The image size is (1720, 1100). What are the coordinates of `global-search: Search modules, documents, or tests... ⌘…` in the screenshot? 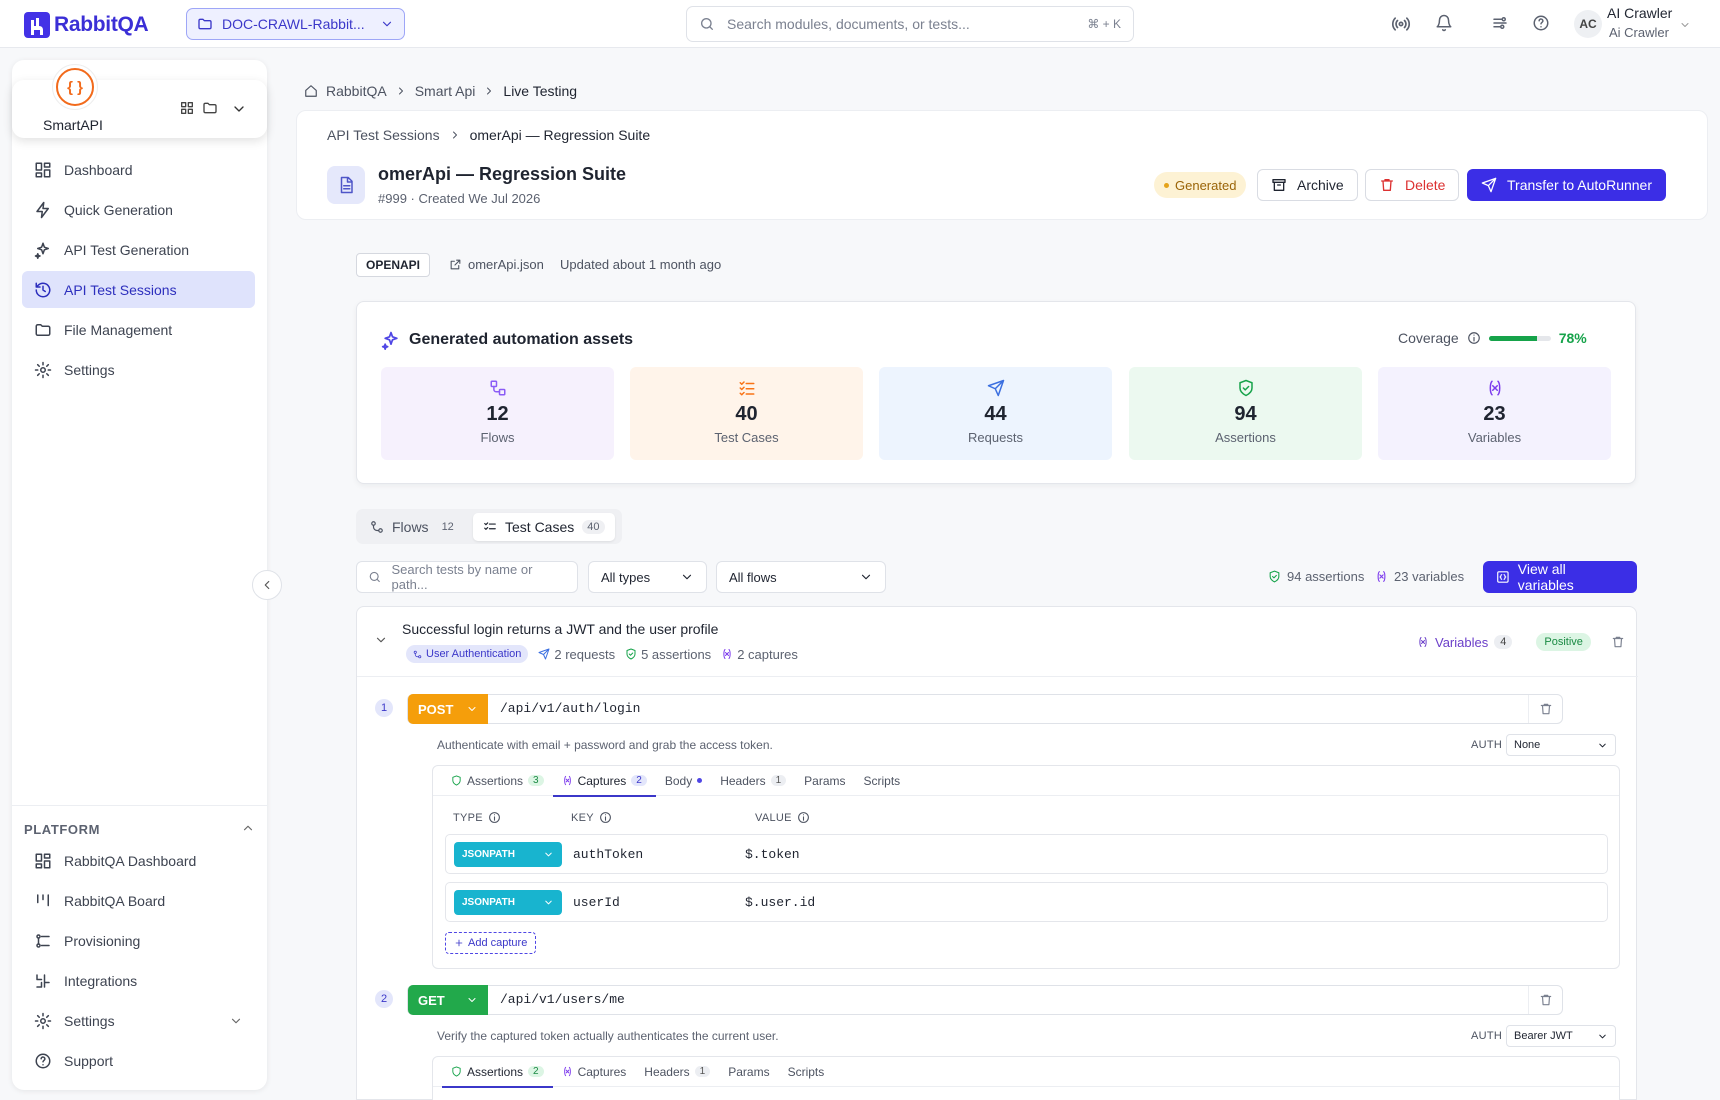 It's located at (910, 24).